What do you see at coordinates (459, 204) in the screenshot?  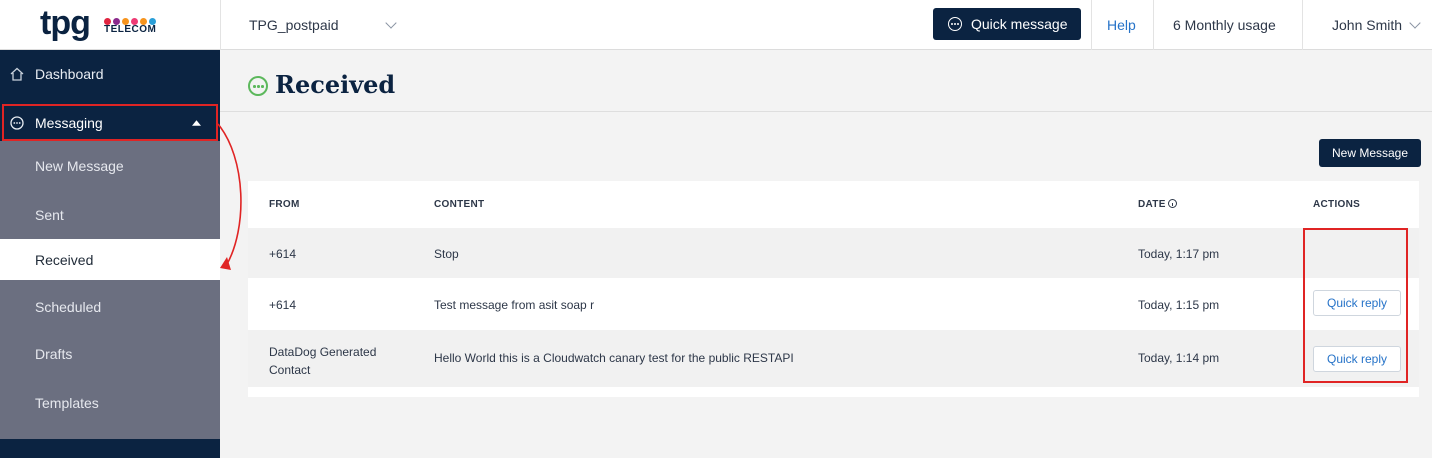 I see `column-header-content: CONTENT` at bounding box center [459, 204].